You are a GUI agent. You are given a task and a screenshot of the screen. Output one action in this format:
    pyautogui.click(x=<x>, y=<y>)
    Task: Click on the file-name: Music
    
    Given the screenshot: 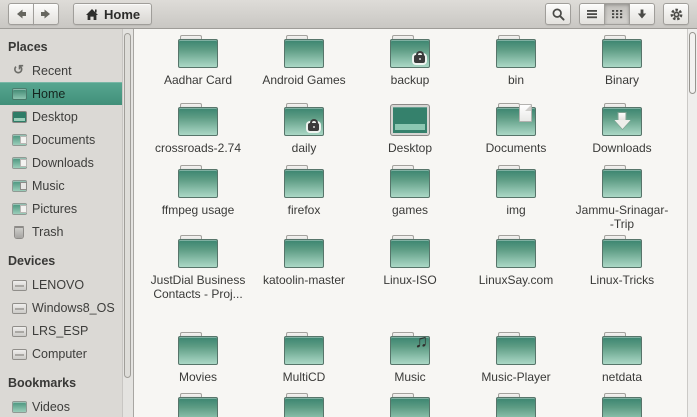 What is the action you would take?
    pyautogui.click(x=410, y=377)
    